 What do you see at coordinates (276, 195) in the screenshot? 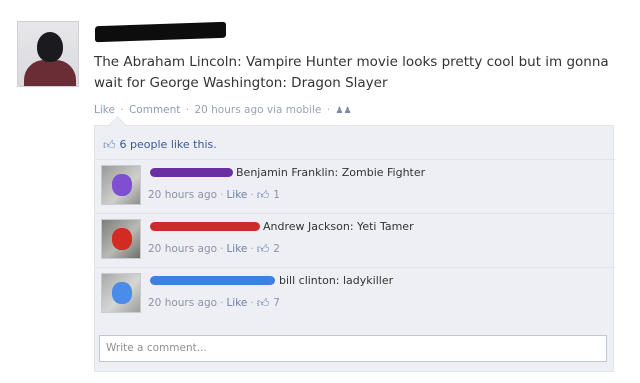
I see `comment-like-count: 1` at bounding box center [276, 195].